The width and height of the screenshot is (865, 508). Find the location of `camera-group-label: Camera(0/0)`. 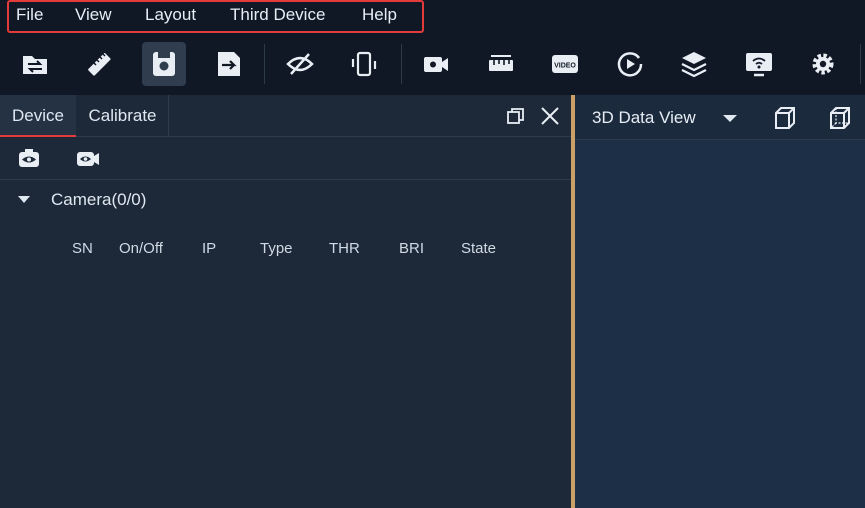

camera-group-label: Camera(0/0) is located at coordinates (99, 199).